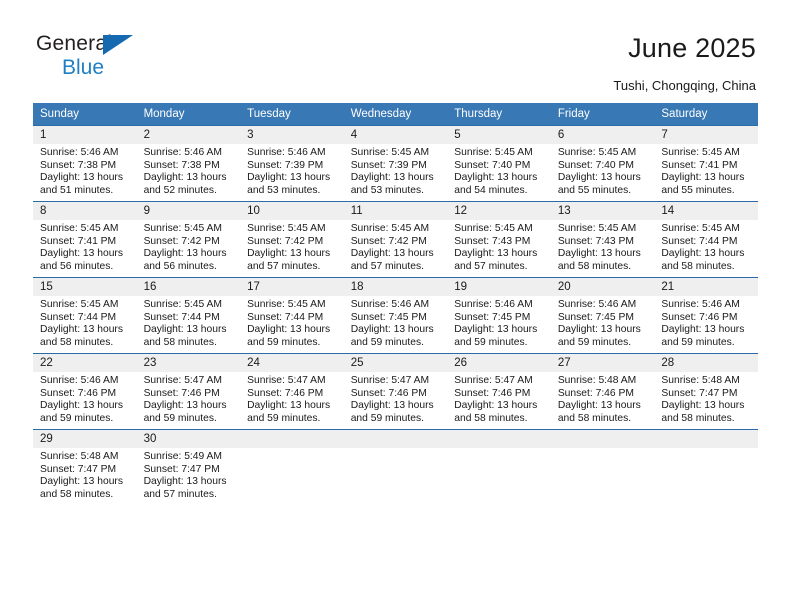  What do you see at coordinates (85, 114) in the screenshot?
I see `weekday-header-sunday: Sunday` at bounding box center [85, 114].